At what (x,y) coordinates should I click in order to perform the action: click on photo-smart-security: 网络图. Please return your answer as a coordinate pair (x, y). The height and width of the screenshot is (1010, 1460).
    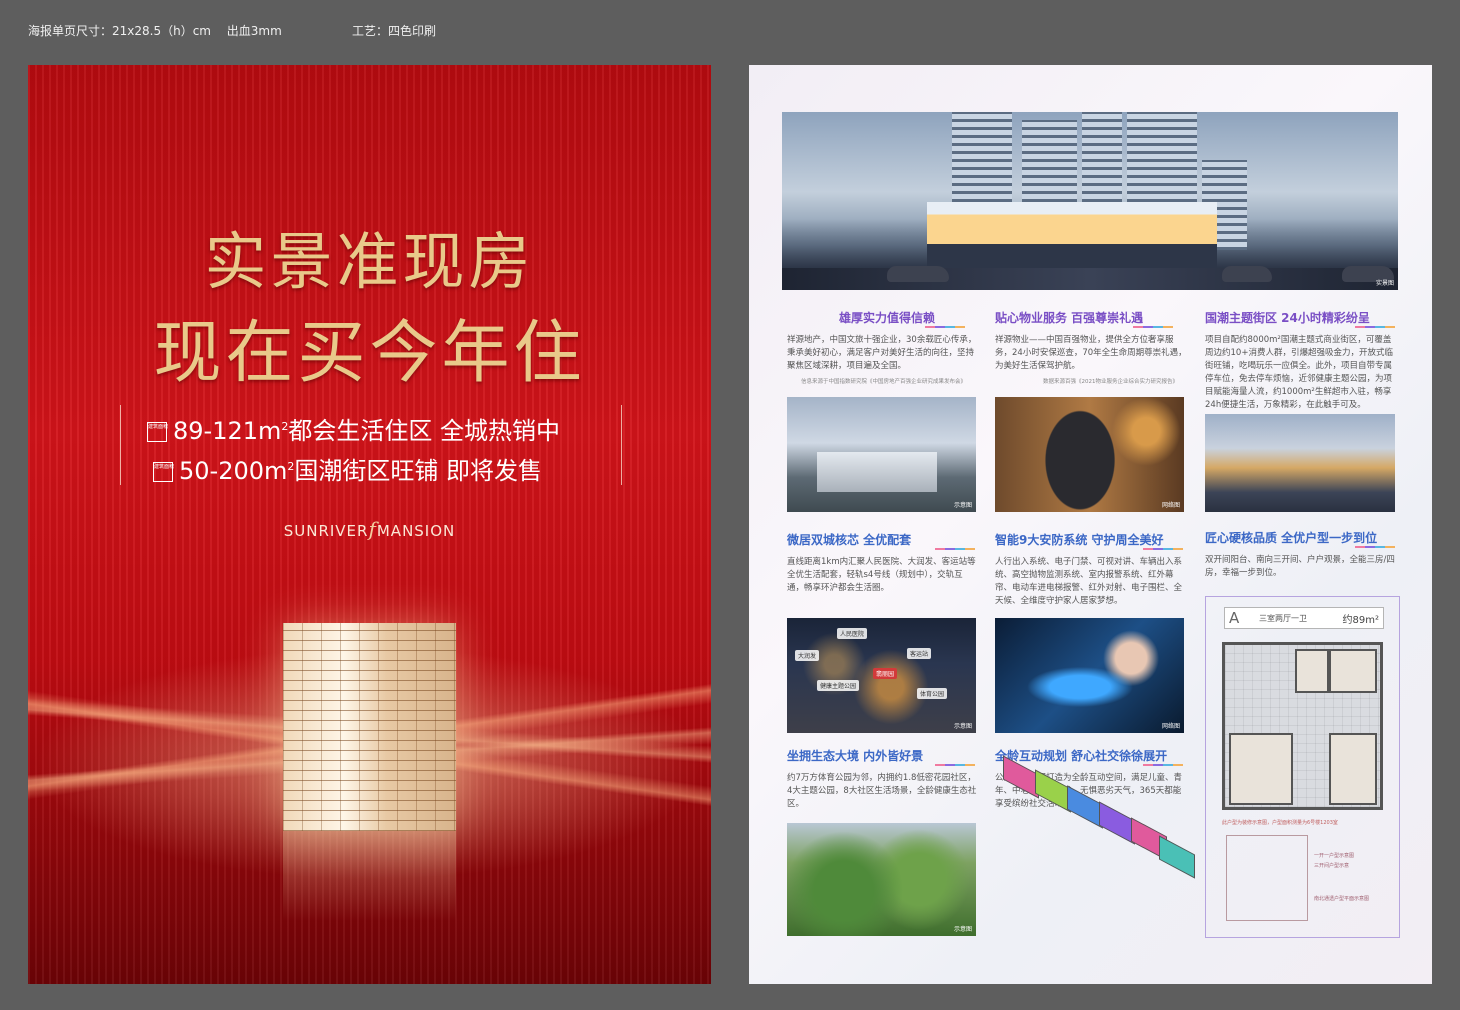
    Looking at the image, I should click on (1089, 675).